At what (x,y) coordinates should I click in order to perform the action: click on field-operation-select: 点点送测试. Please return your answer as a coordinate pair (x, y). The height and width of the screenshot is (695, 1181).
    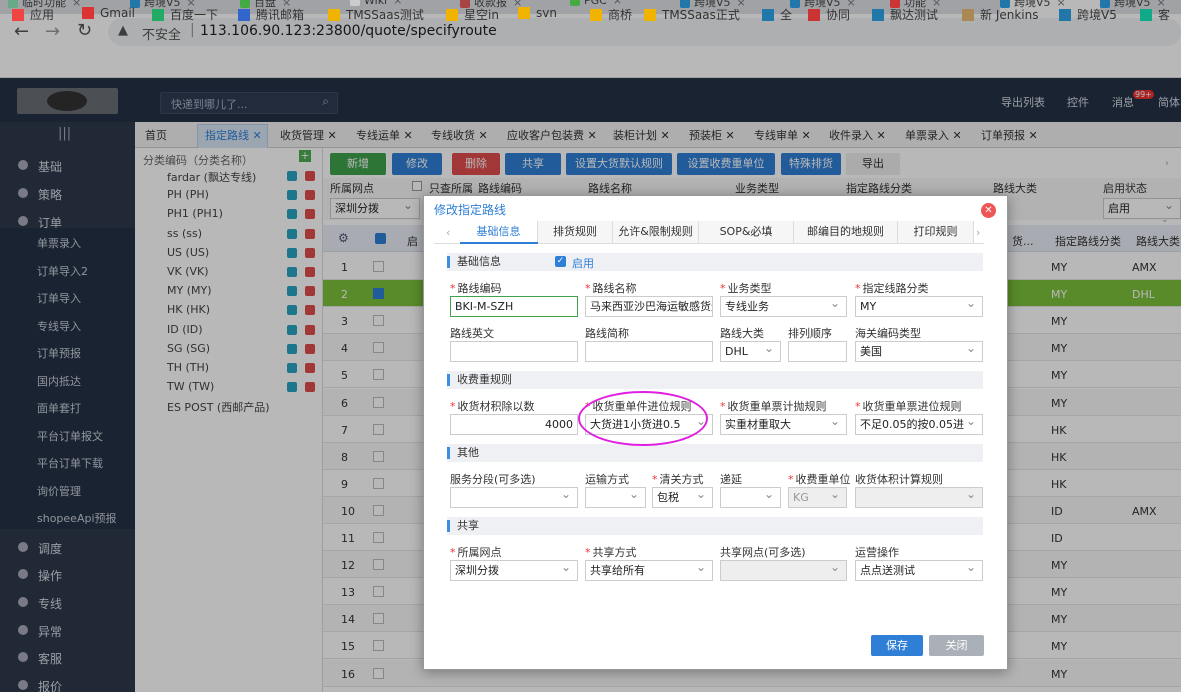
    Looking at the image, I should click on (919, 570).